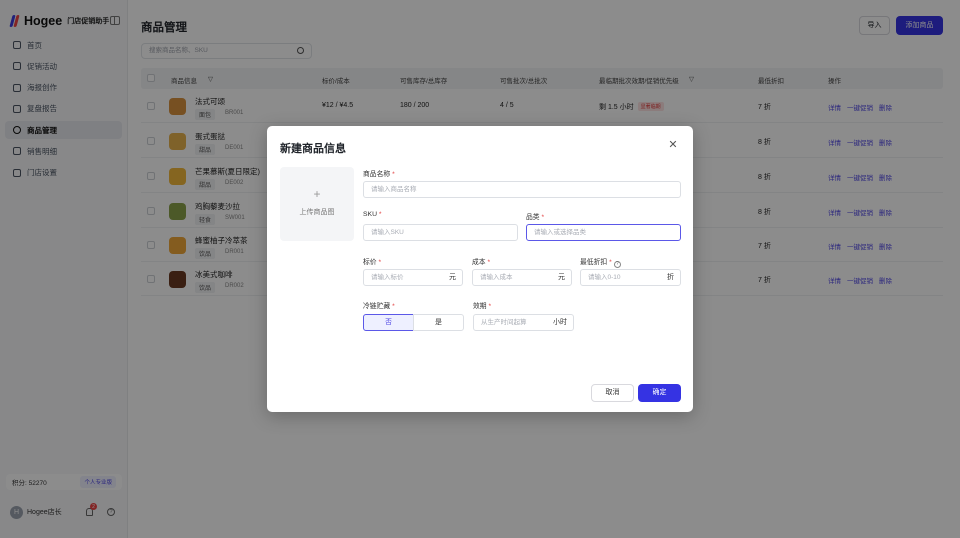  What do you see at coordinates (561, 277) in the screenshot?
I see `cost-unit: 元` at bounding box center [561, 277].